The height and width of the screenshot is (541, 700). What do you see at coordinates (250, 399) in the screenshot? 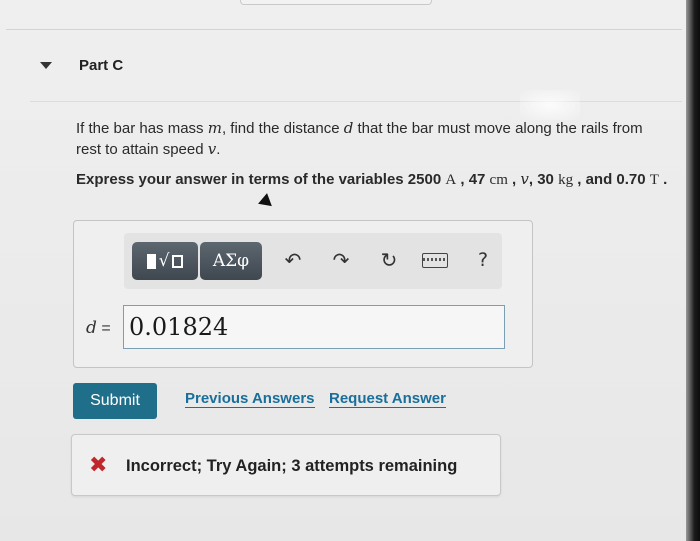
I see `previous-answers-link: Previous Answers` at bounding box center [250, 399].